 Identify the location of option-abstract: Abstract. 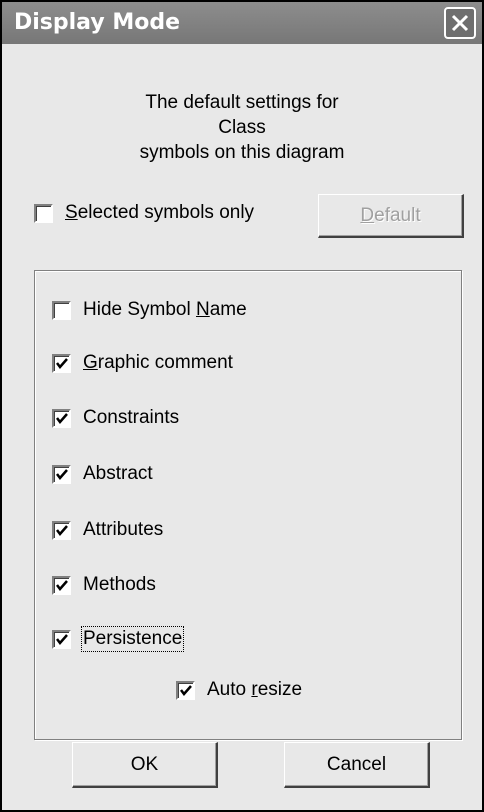
(102, 474).